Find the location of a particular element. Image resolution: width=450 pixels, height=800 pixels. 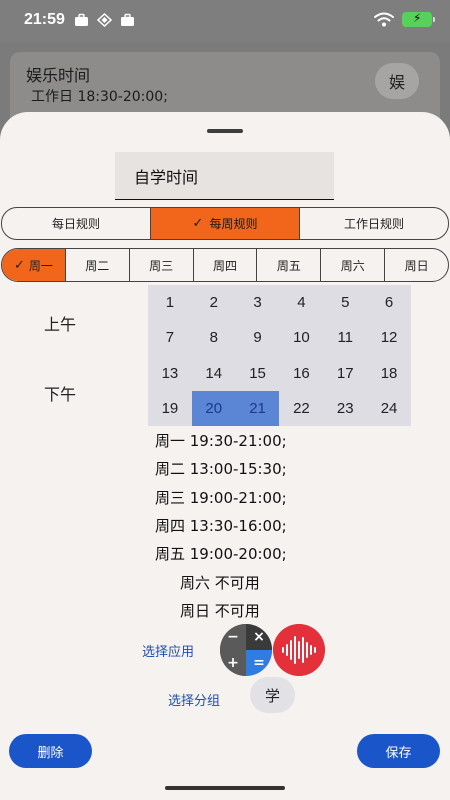

tab-sunday: 周日 is located at coordinates (416, 265).